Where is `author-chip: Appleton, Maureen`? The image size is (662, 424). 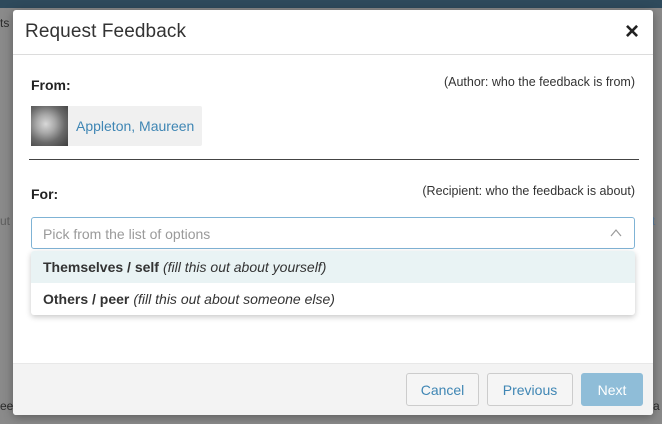 author-chip: Appleton, Maureen is located at coordinates (116, 126).